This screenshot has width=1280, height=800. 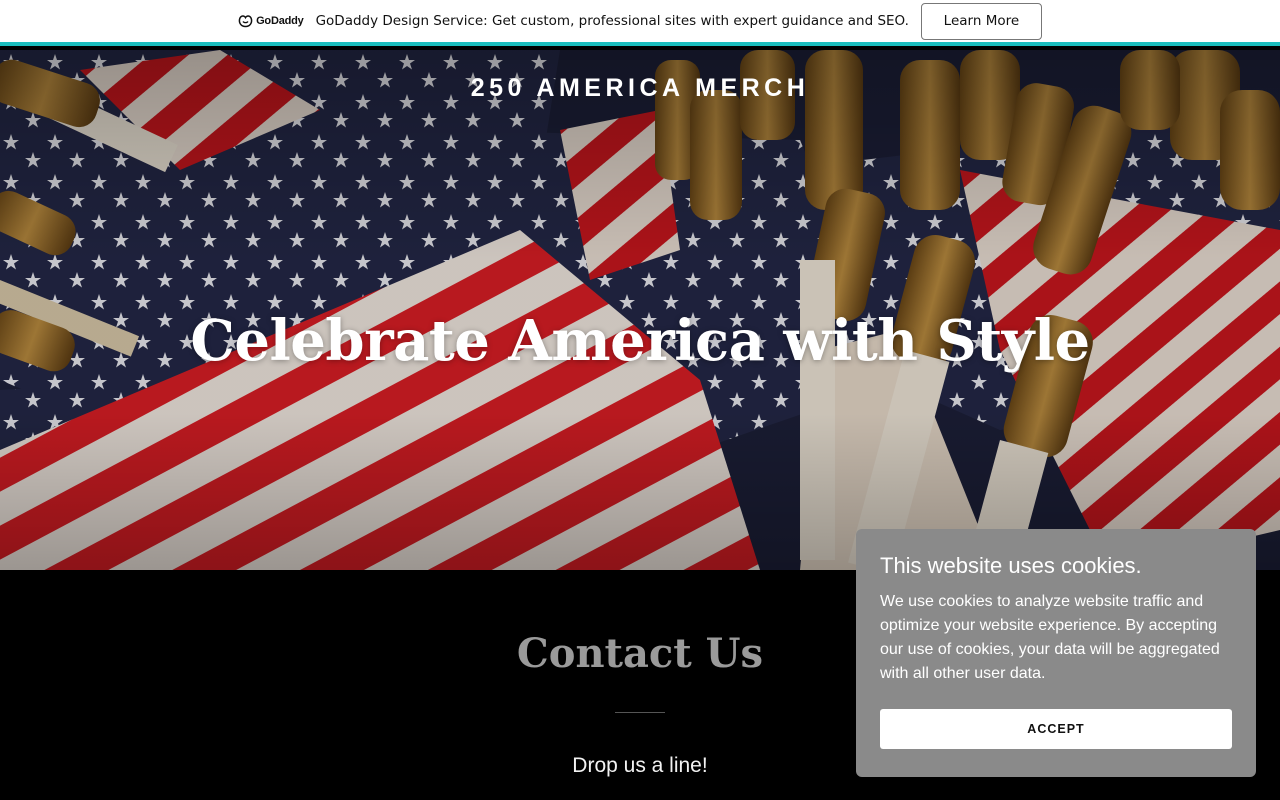 What do you see at coordinates (245, 21) in the screenshot?
I see `godaddy-logo-icon` at bounding box center [245, 21].